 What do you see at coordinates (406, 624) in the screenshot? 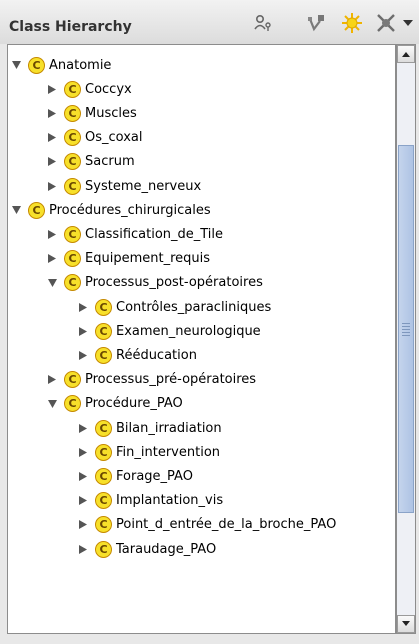
I see `scroll-down-button` at bounding box center [406, 624].